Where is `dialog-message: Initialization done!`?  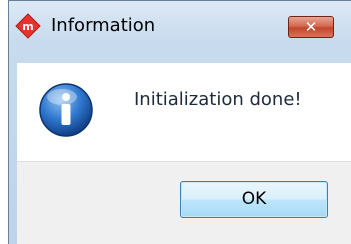 dialog-message: Initialization done! is located at coordinates (218, 99).